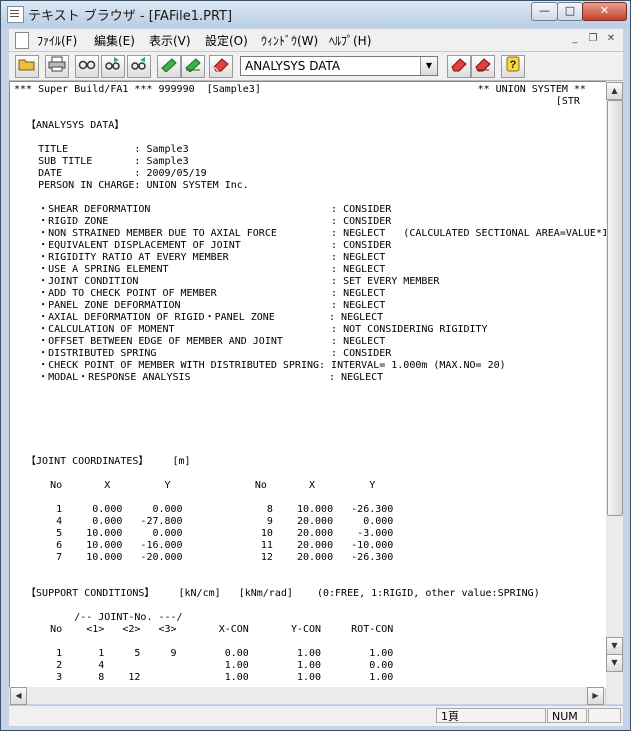 This screenshot has height=731, width=631. What do you see at coordinates (22, 40) in the screenshot?
I see `document-icon` at bounding box center [22, 40].